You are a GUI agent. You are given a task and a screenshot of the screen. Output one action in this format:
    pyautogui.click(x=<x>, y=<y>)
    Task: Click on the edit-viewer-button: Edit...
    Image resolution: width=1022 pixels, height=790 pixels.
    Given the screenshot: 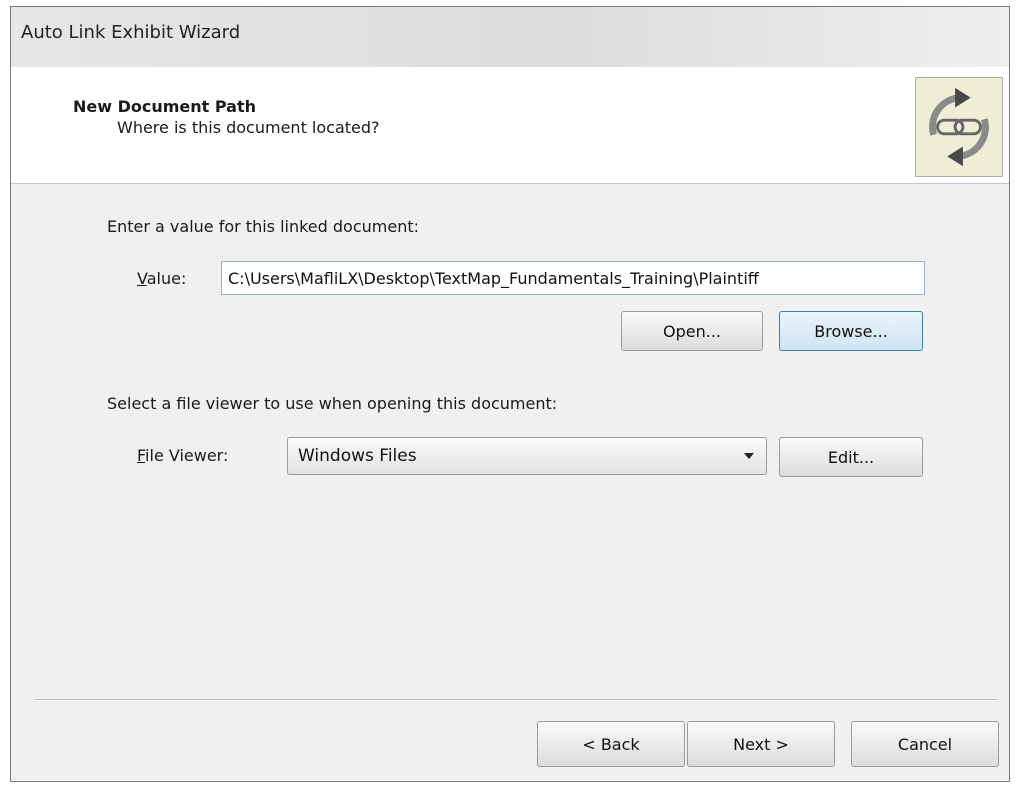 What is the action you would take?
    pyautogui.click(x=851, y=457)
    